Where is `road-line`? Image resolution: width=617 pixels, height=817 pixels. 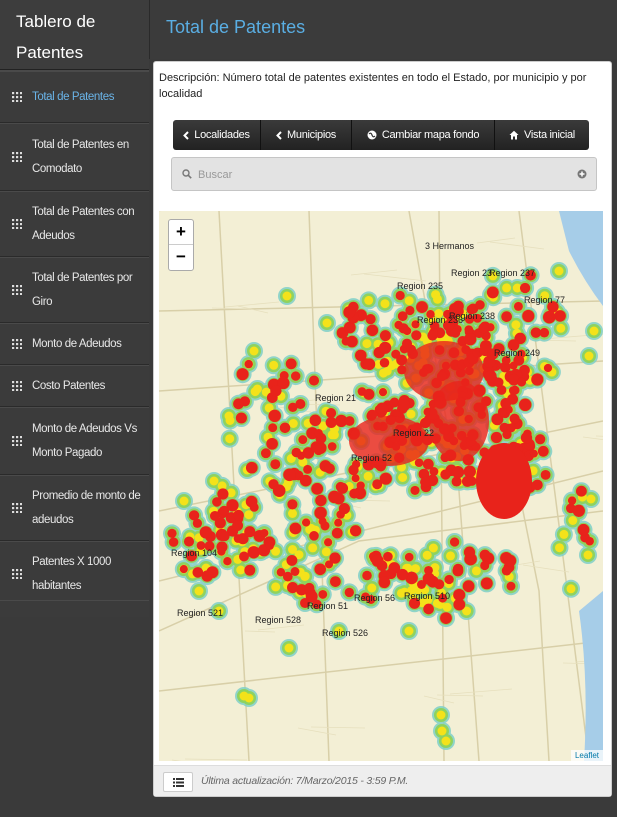
road-line is located at coordinates (381, 666).